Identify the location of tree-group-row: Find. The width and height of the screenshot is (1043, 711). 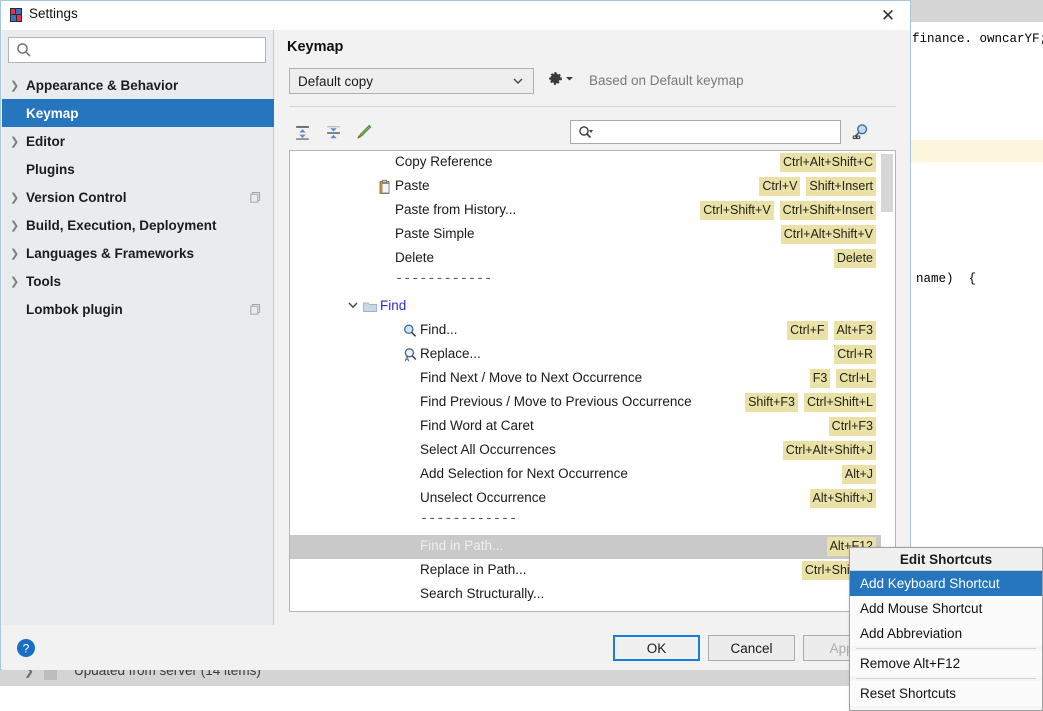
(586, 307).